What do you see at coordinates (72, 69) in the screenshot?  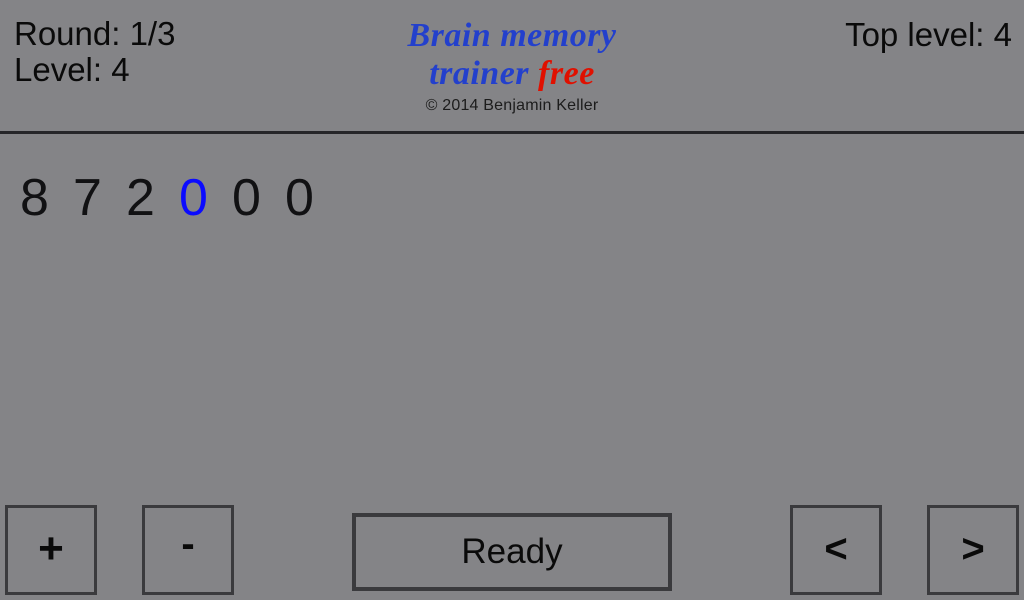 I see `level-label: Level: 4` at bounding box center [72, 69].